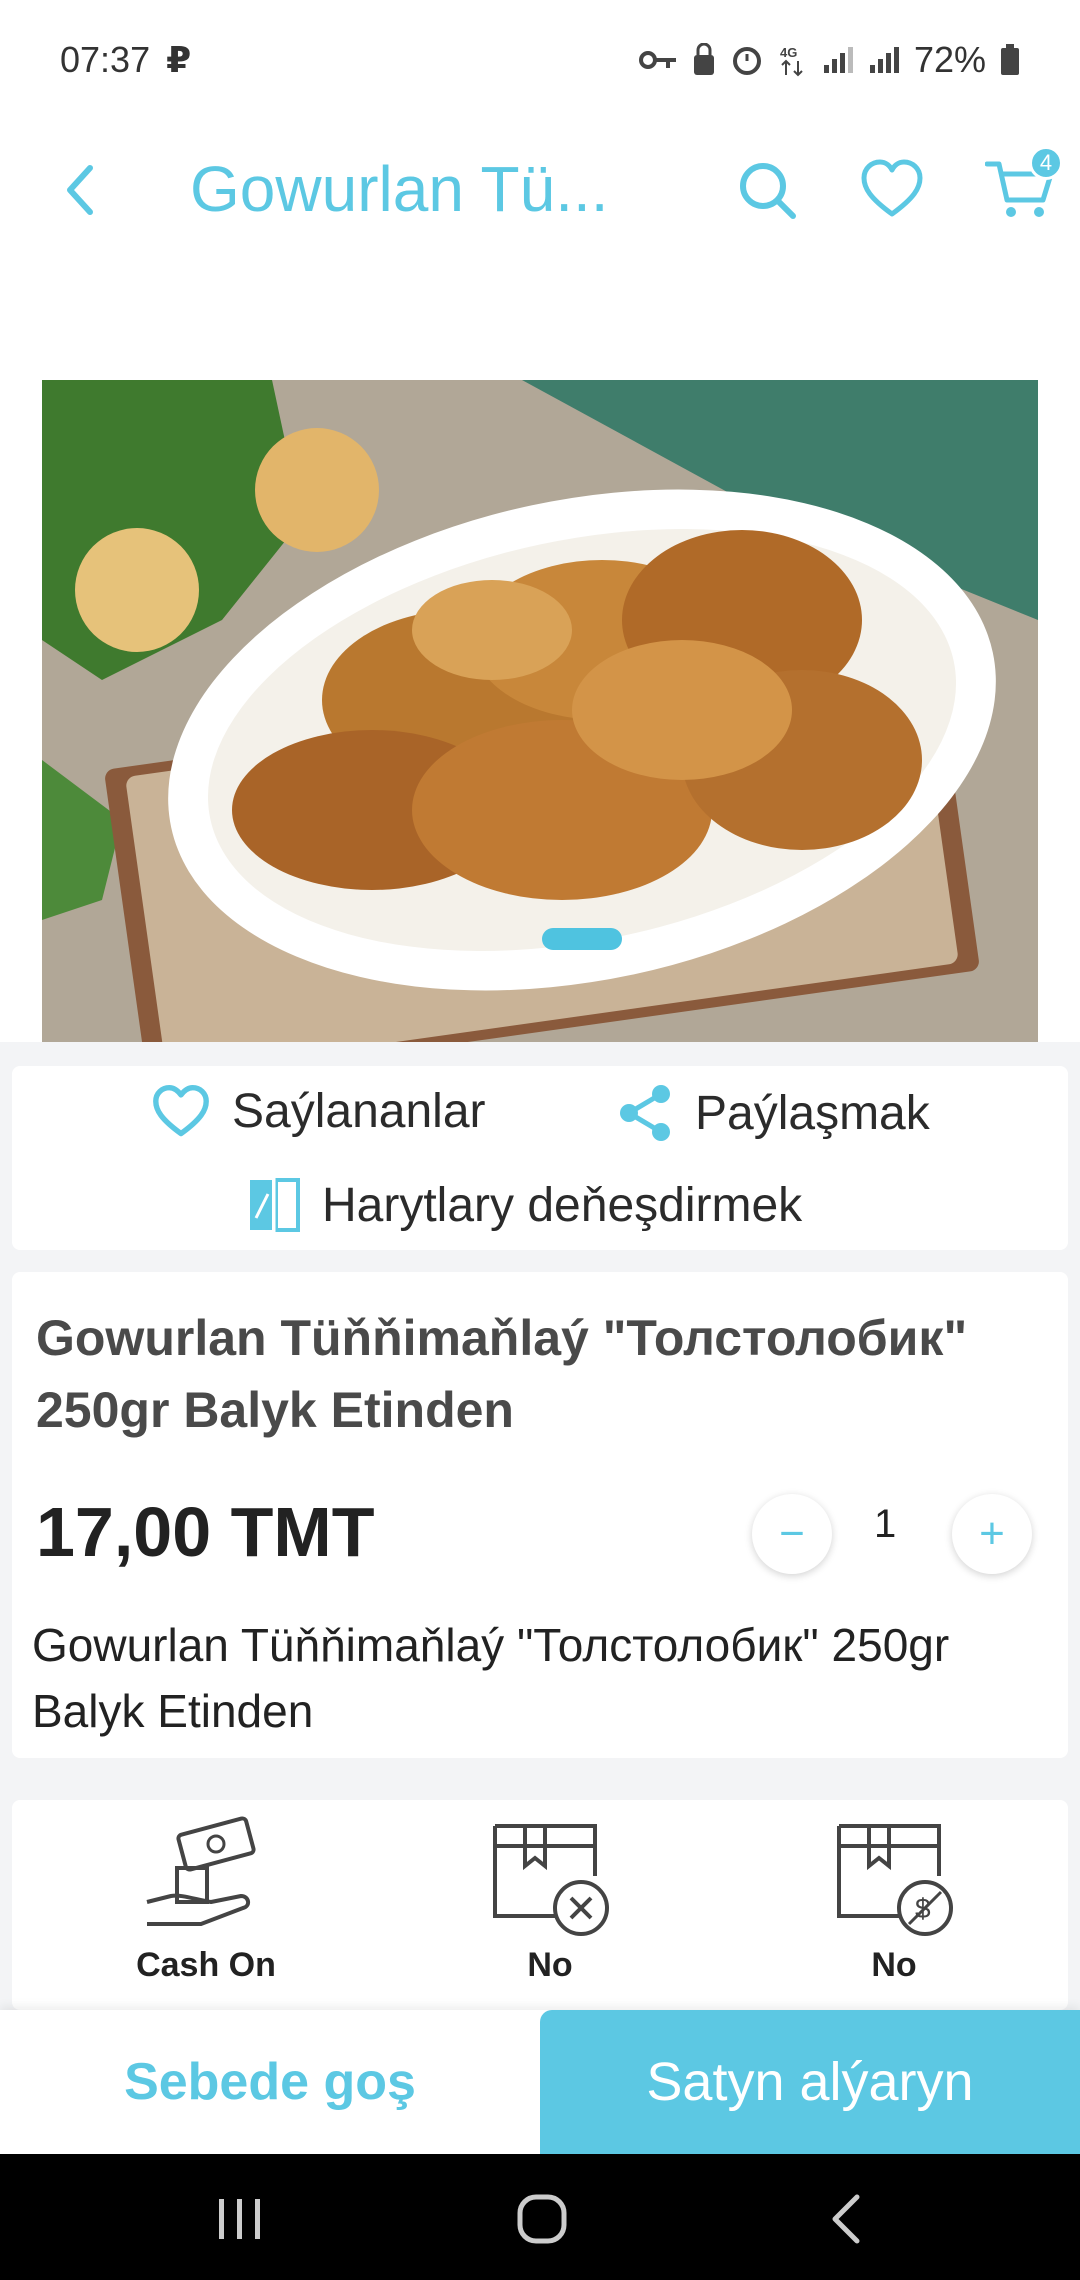  What do you see at coordinates (205, 1532) in the screenshot?
I see `product-price: 17,00 TMT` at bounding box center [205, 1532].